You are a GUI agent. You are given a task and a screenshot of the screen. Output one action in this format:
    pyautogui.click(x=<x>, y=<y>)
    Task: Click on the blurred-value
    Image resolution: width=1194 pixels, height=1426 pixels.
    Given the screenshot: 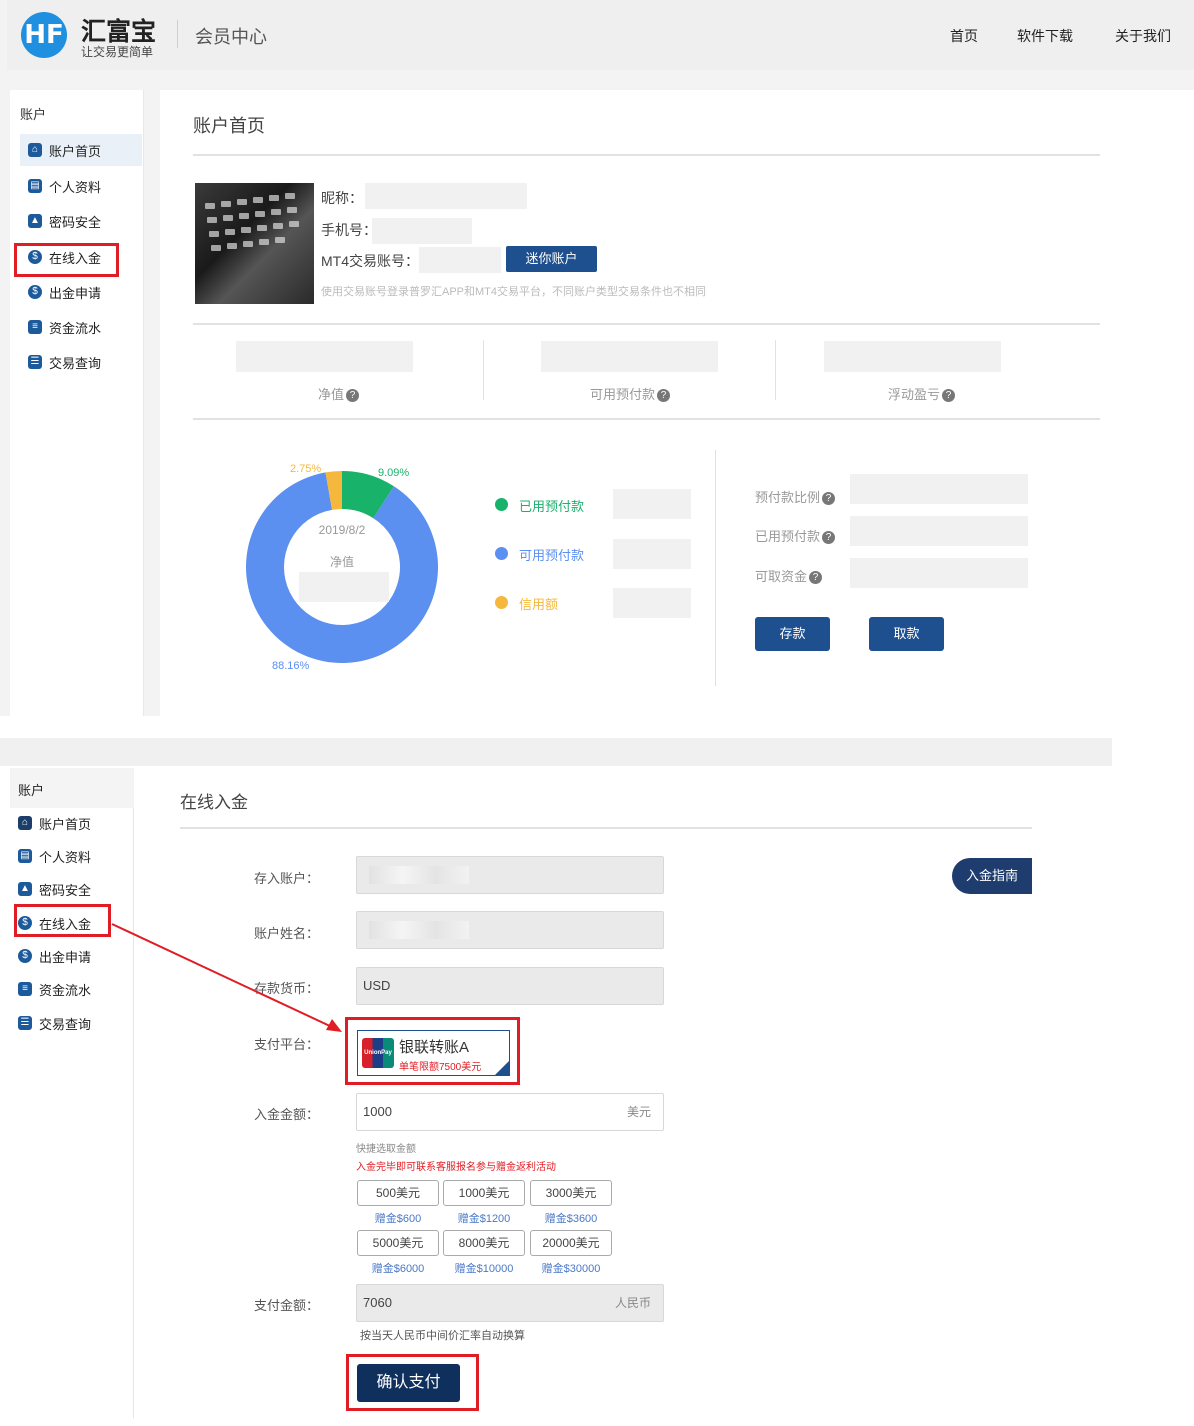 What is the action you would take?
    pyautogui.click(x=419, y=930)
    